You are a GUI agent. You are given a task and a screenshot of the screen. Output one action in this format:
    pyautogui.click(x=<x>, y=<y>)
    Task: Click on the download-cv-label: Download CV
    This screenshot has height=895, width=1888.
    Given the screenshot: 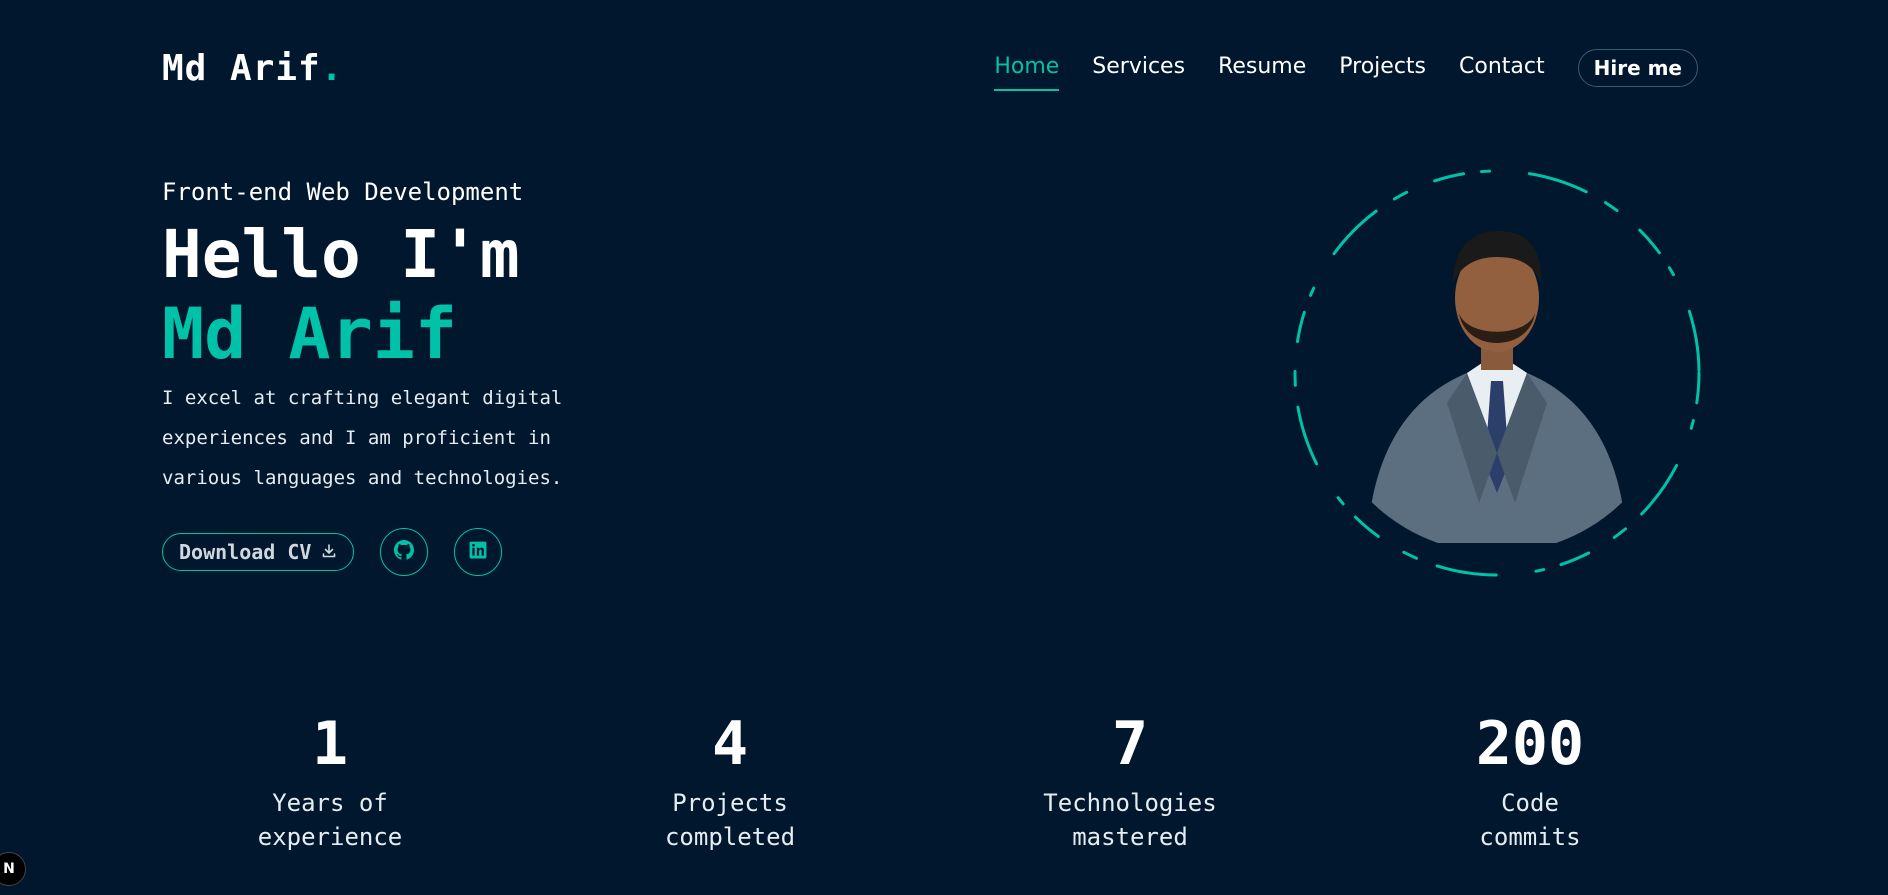 What is the action you would take?
    pyautogui.click(x=245, y=552)
    